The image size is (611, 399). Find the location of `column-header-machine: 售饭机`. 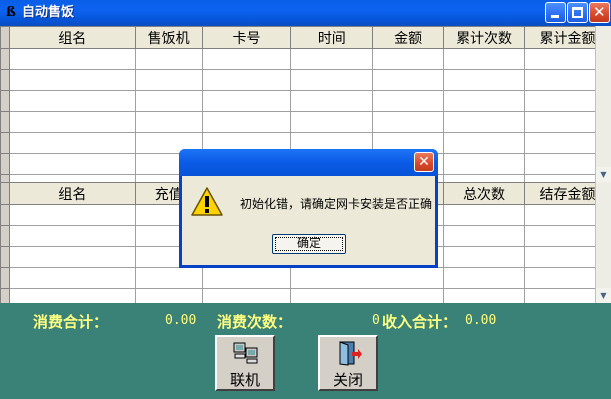

column-header-machine: 售饭机 is located at coordinates (168, 37).